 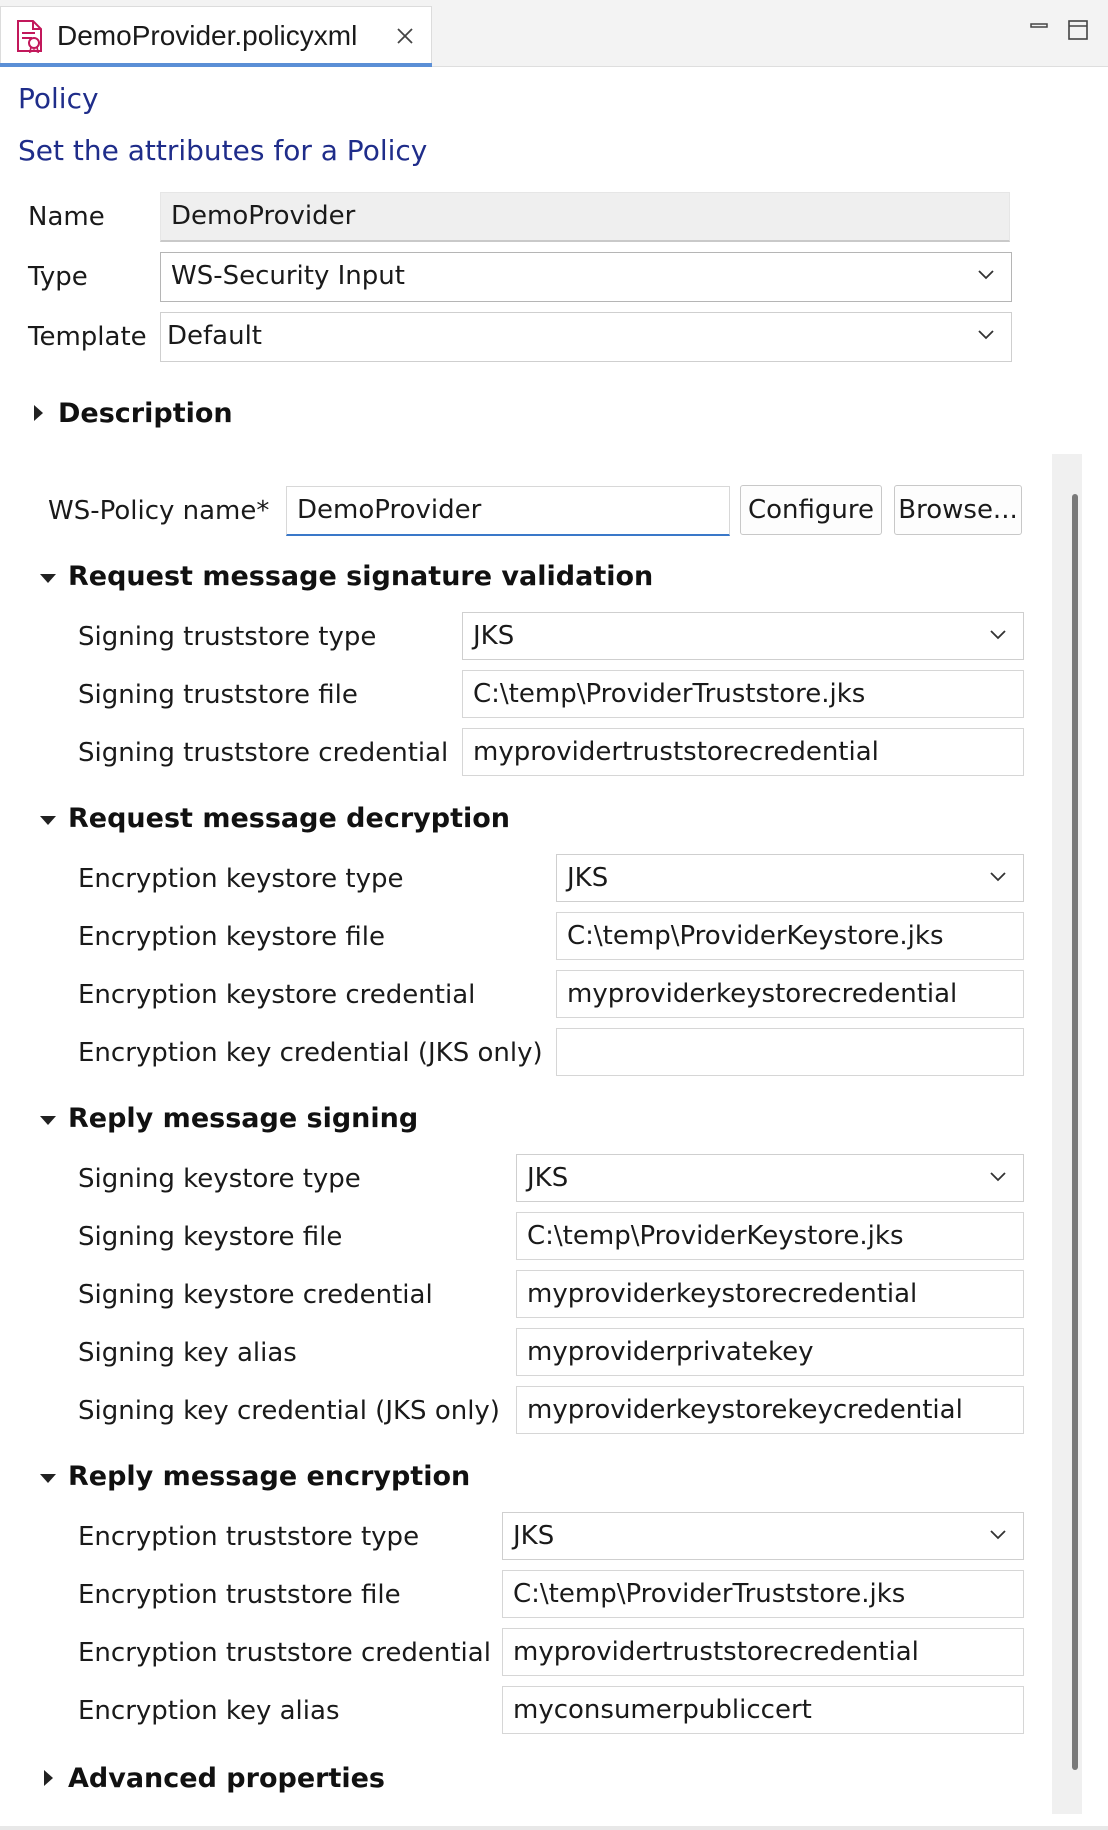 What do you see at coordinates (187, 1353) in the screenshot?
I see `signing-key-alias-label: Signing key alias` at bounding box center [187, 1353].